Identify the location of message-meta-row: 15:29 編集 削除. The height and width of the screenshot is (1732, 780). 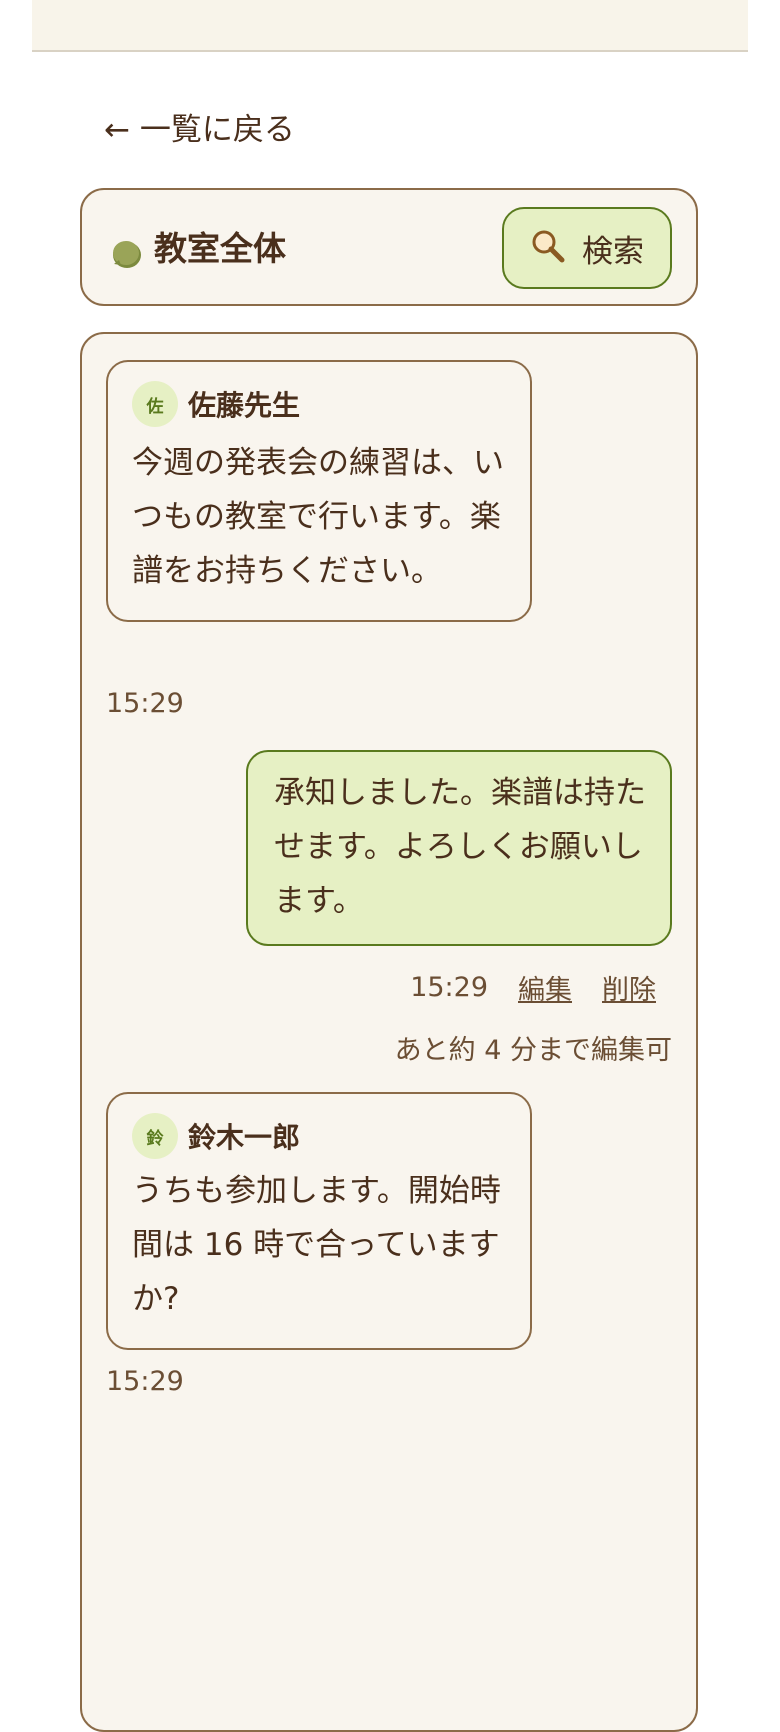
(533, 987).